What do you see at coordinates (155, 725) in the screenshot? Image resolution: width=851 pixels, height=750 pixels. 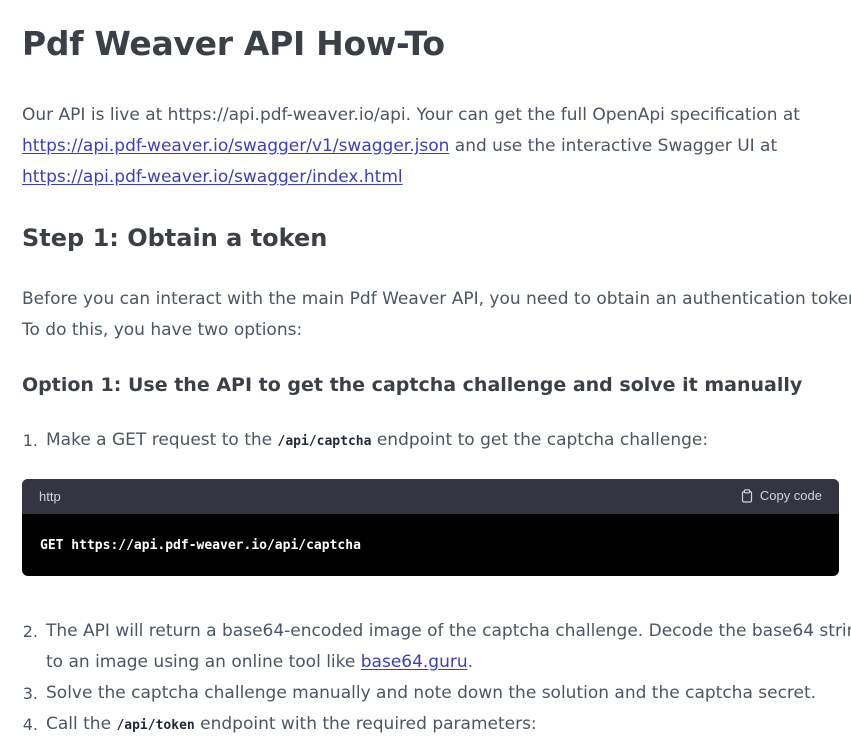 I see `inline-code-token: /api/token` at bounding box center [155, 725].